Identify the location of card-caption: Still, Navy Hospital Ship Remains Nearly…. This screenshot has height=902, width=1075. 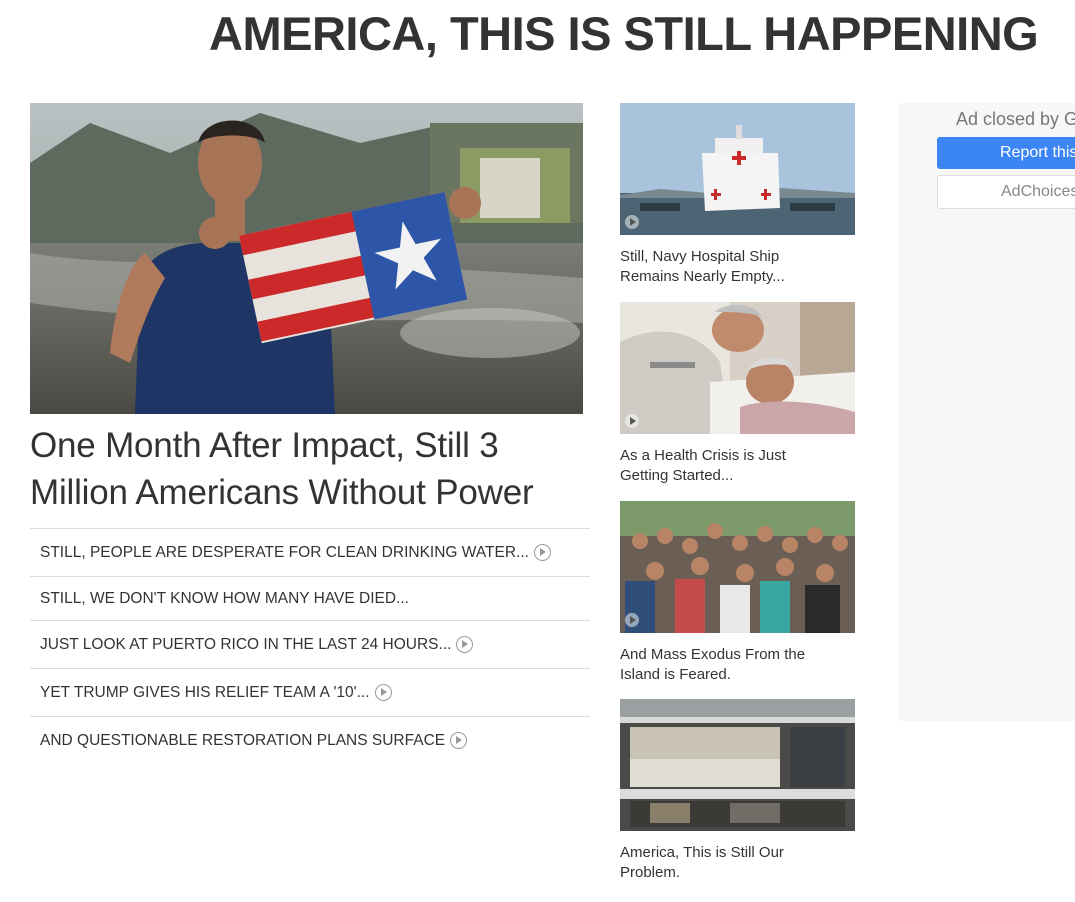
(702, 266).